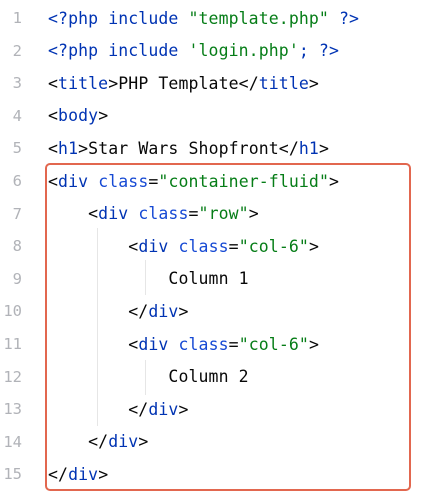  Describe the element at coordinates (17, 50) in the screenshot. I see `line-number: 2` at that location.